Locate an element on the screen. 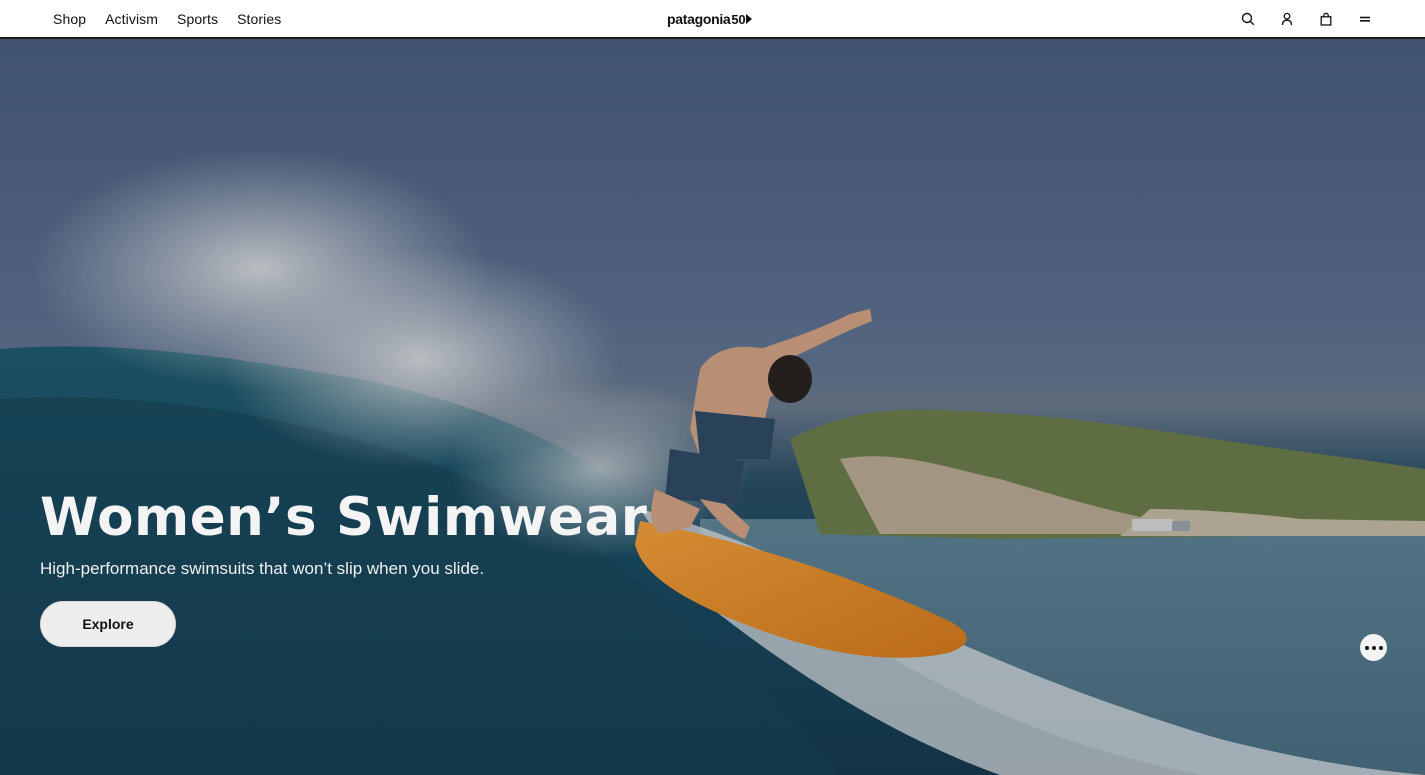  logo-play-triangle is located at coordinates (749, 19).